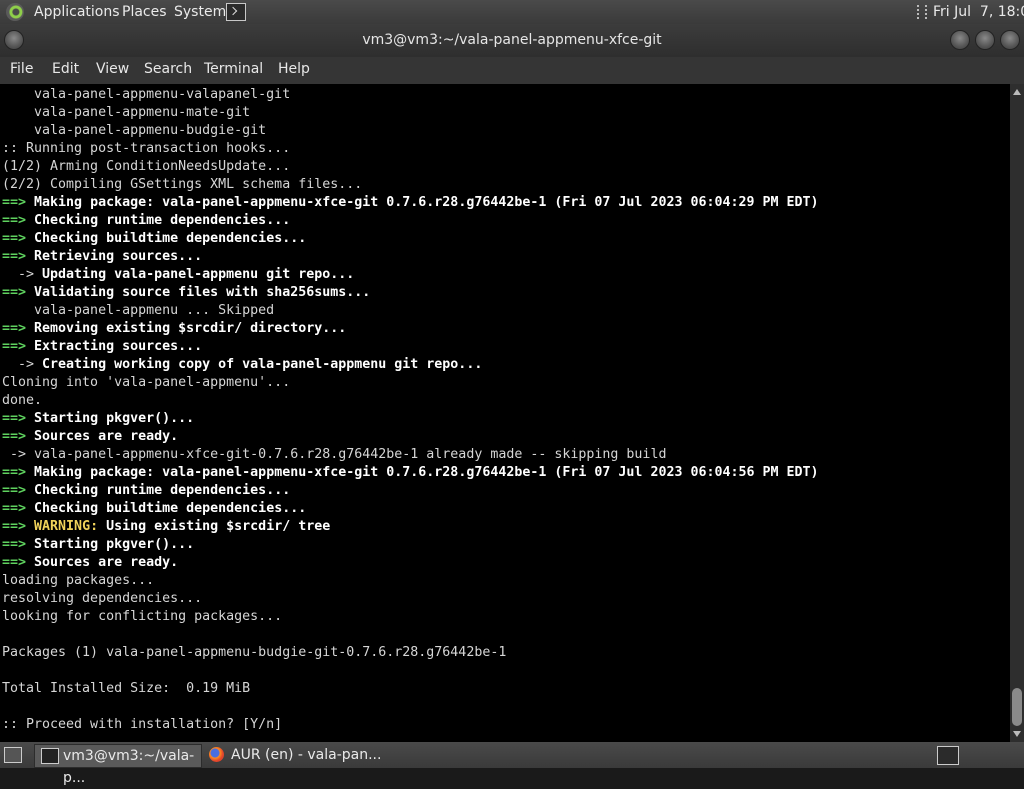  What do you see at coordinates (50, 756) in the screenshot?
I see `terminal-icon` at bounding box center [50, 756].